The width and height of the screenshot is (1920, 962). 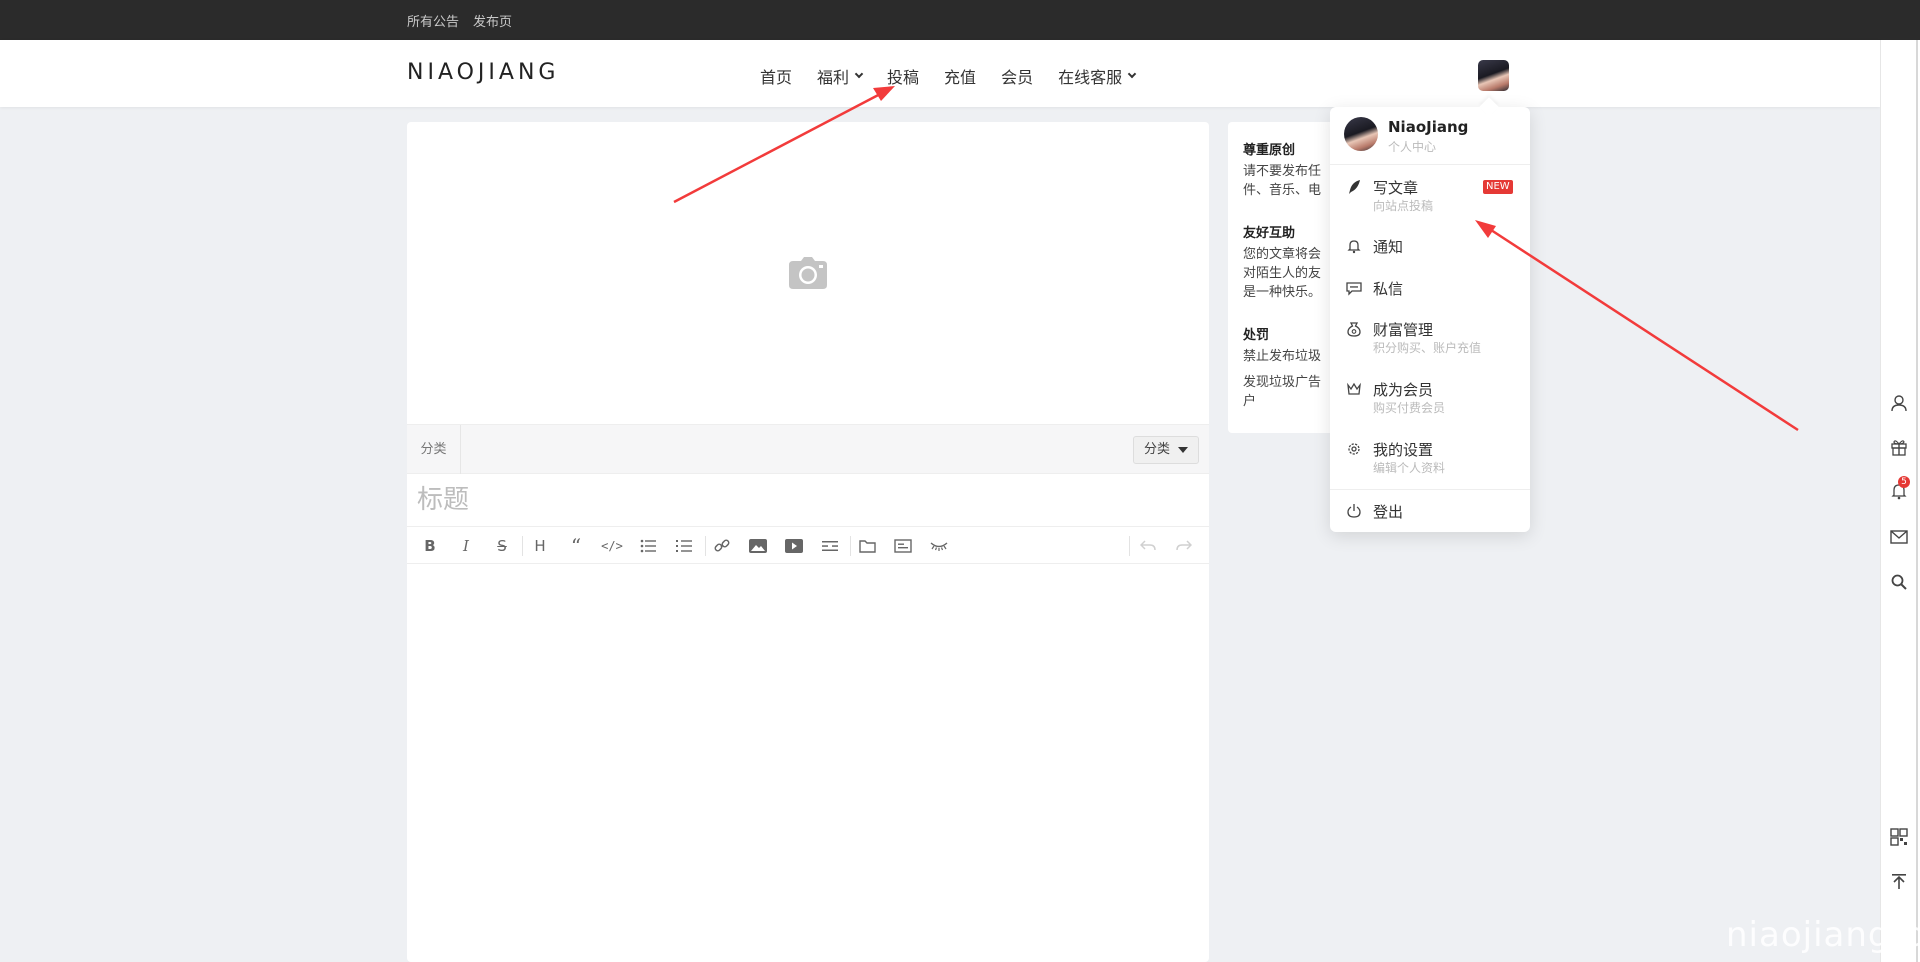 What do you see at coordinates (1430, 253) in the screenshot?
I see `menu-item-notifications: 通知` at bounding box center [1430, 253].